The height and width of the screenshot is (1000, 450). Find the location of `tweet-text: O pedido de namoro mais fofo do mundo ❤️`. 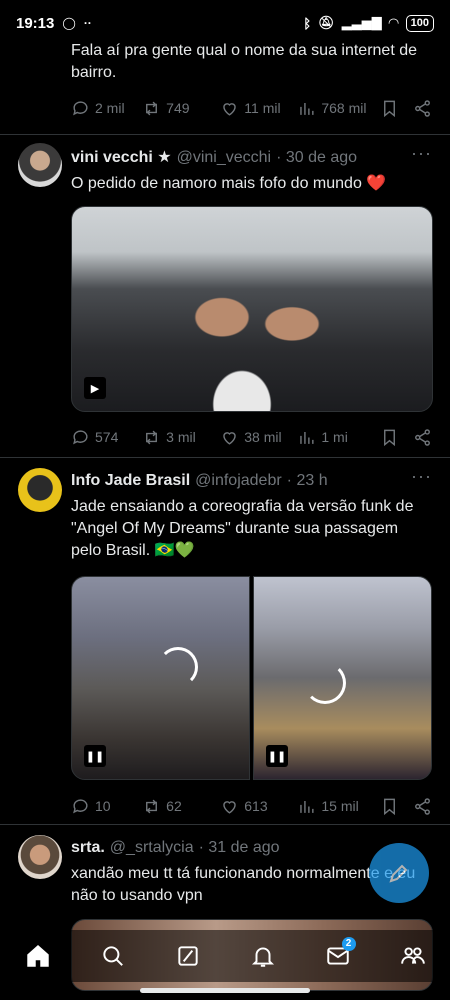

tweet-text: O pedido de namoro mais fofo do mundo ❤️ is located at coordinates (229, 183).